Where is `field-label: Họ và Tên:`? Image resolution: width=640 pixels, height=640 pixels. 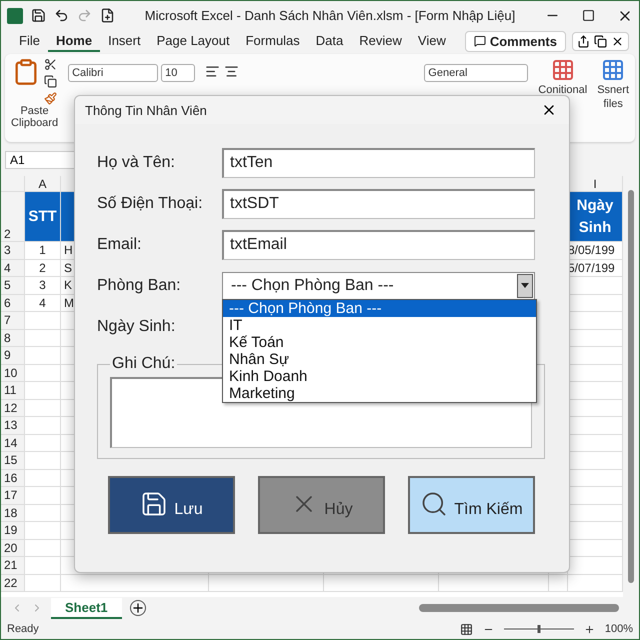
field-label: Họ và Tên: is located at coordinates (136, 163).